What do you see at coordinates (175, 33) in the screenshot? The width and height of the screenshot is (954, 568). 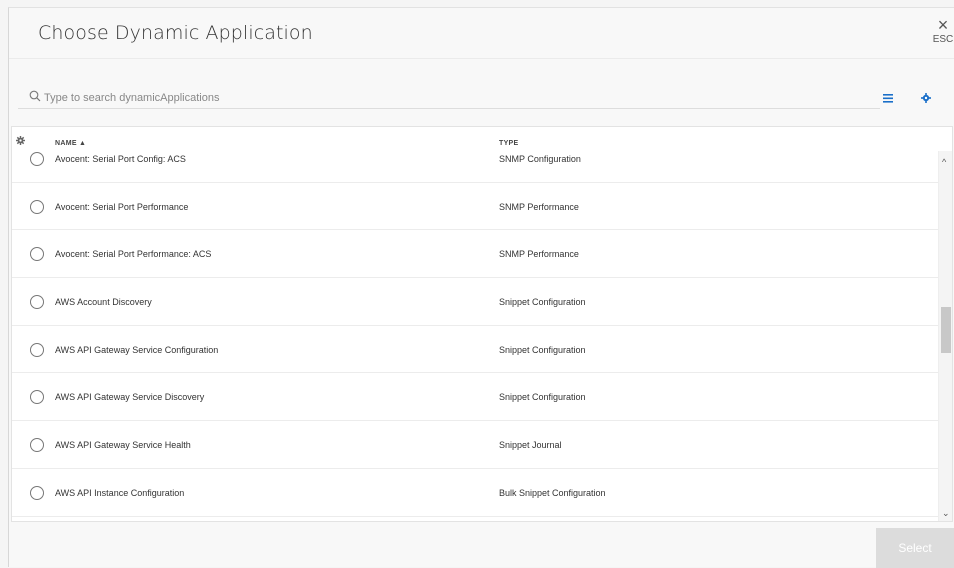 I see `modal-title: Choose Dynamic Application` at bounding box center [175, 33].